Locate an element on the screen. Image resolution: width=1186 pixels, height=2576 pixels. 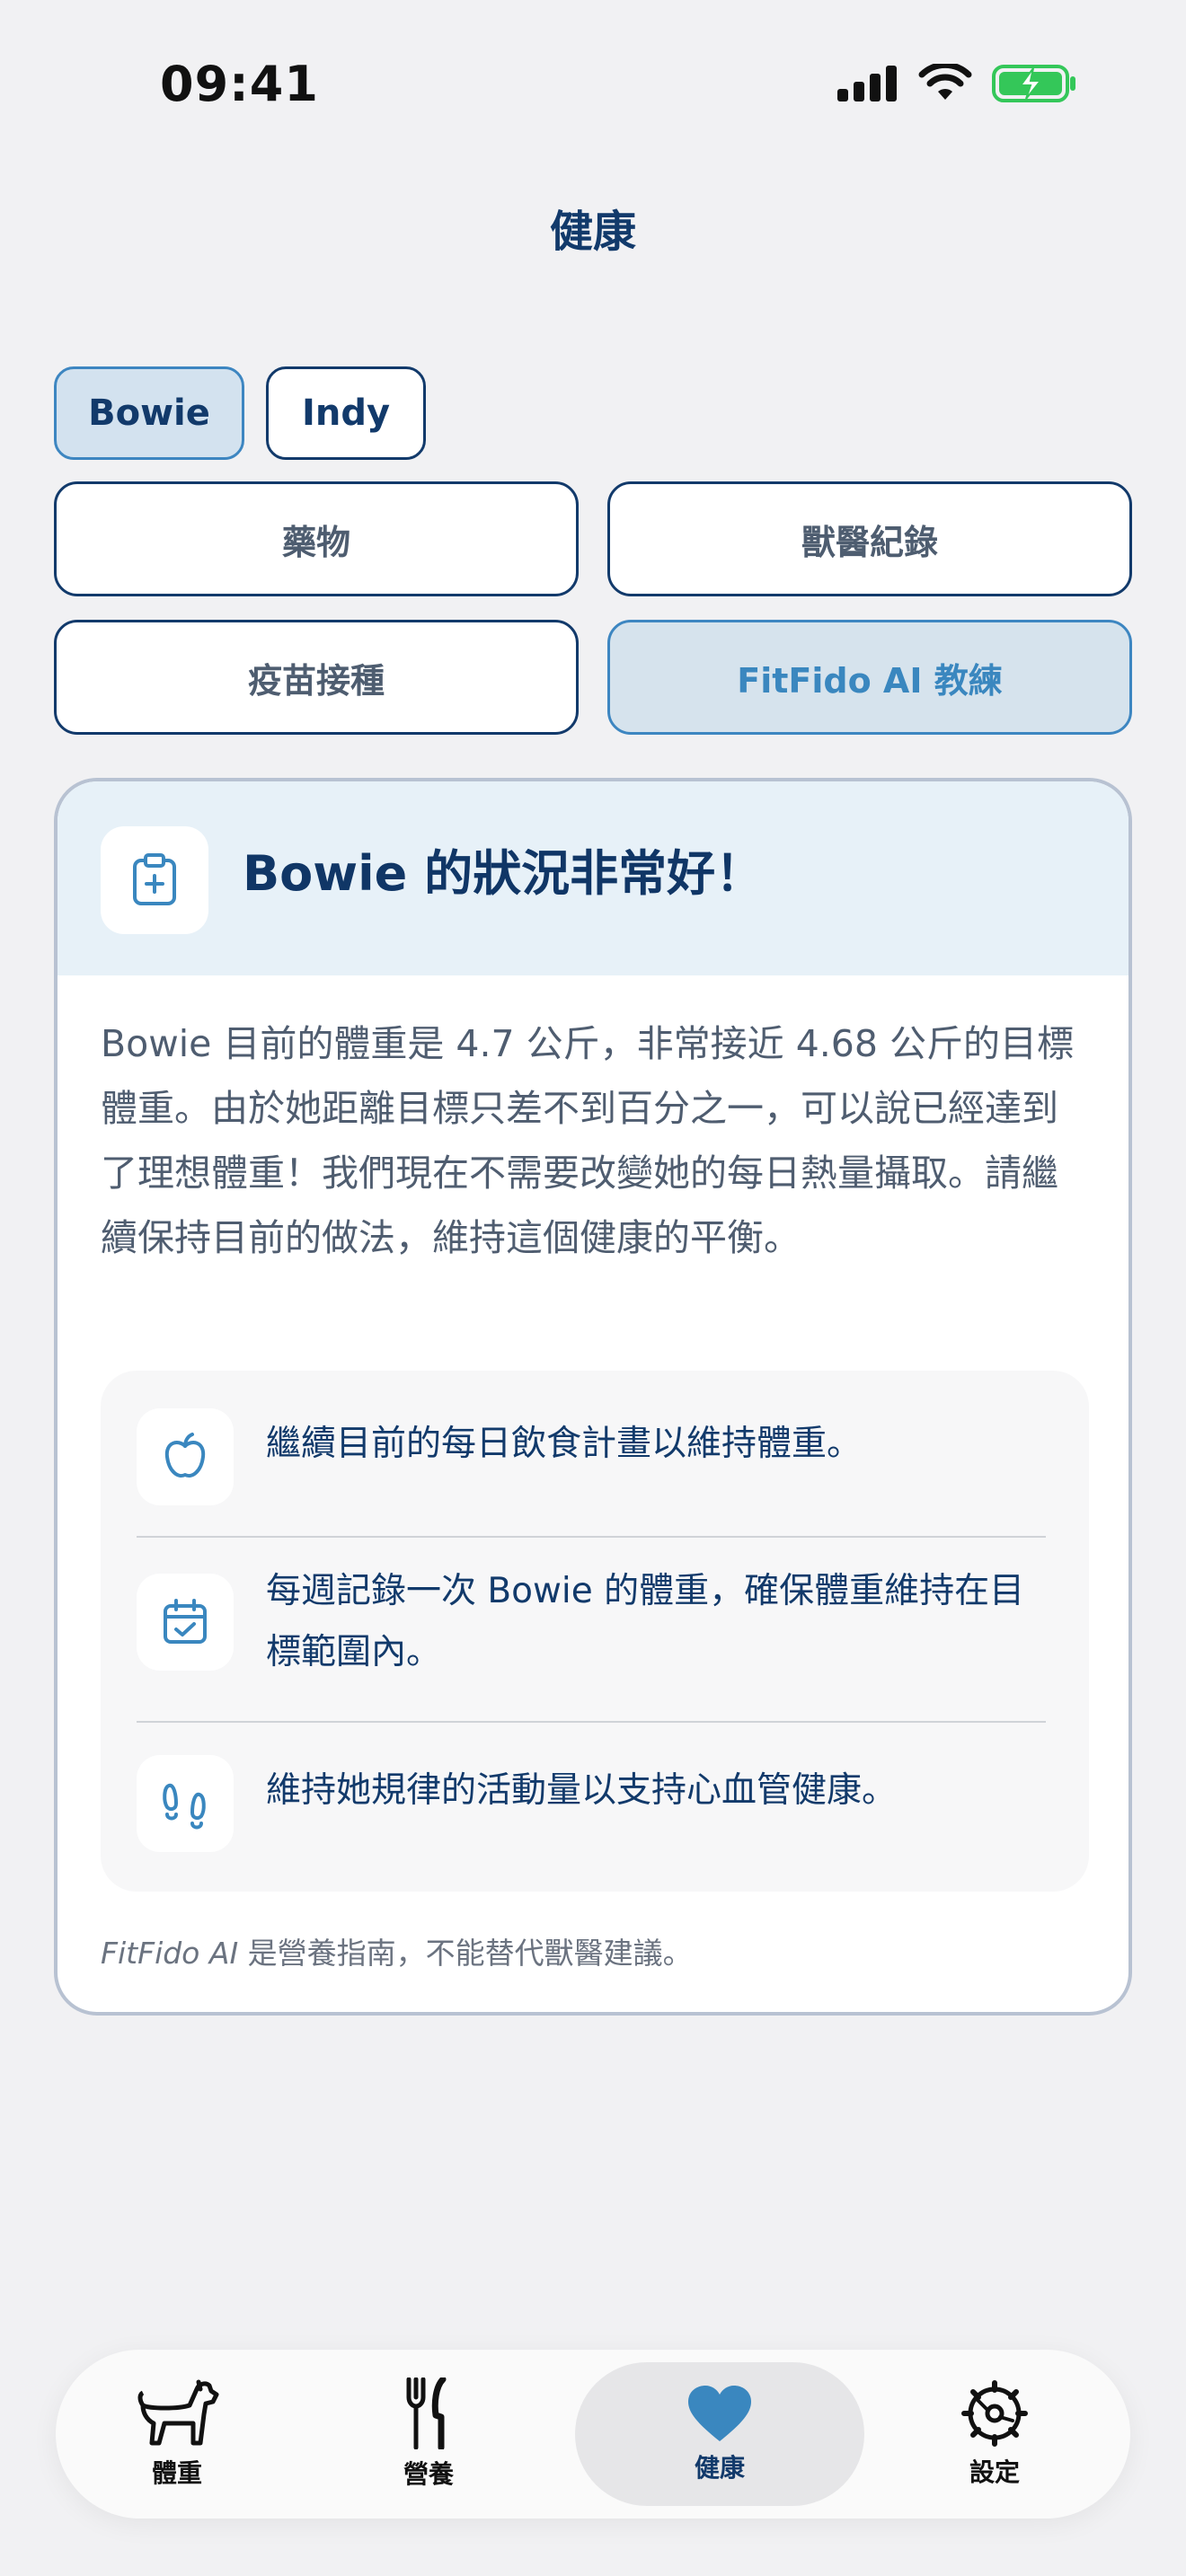
tab-bar: 體重 營養 健康 設定 is located at coordinates (593, 2434).